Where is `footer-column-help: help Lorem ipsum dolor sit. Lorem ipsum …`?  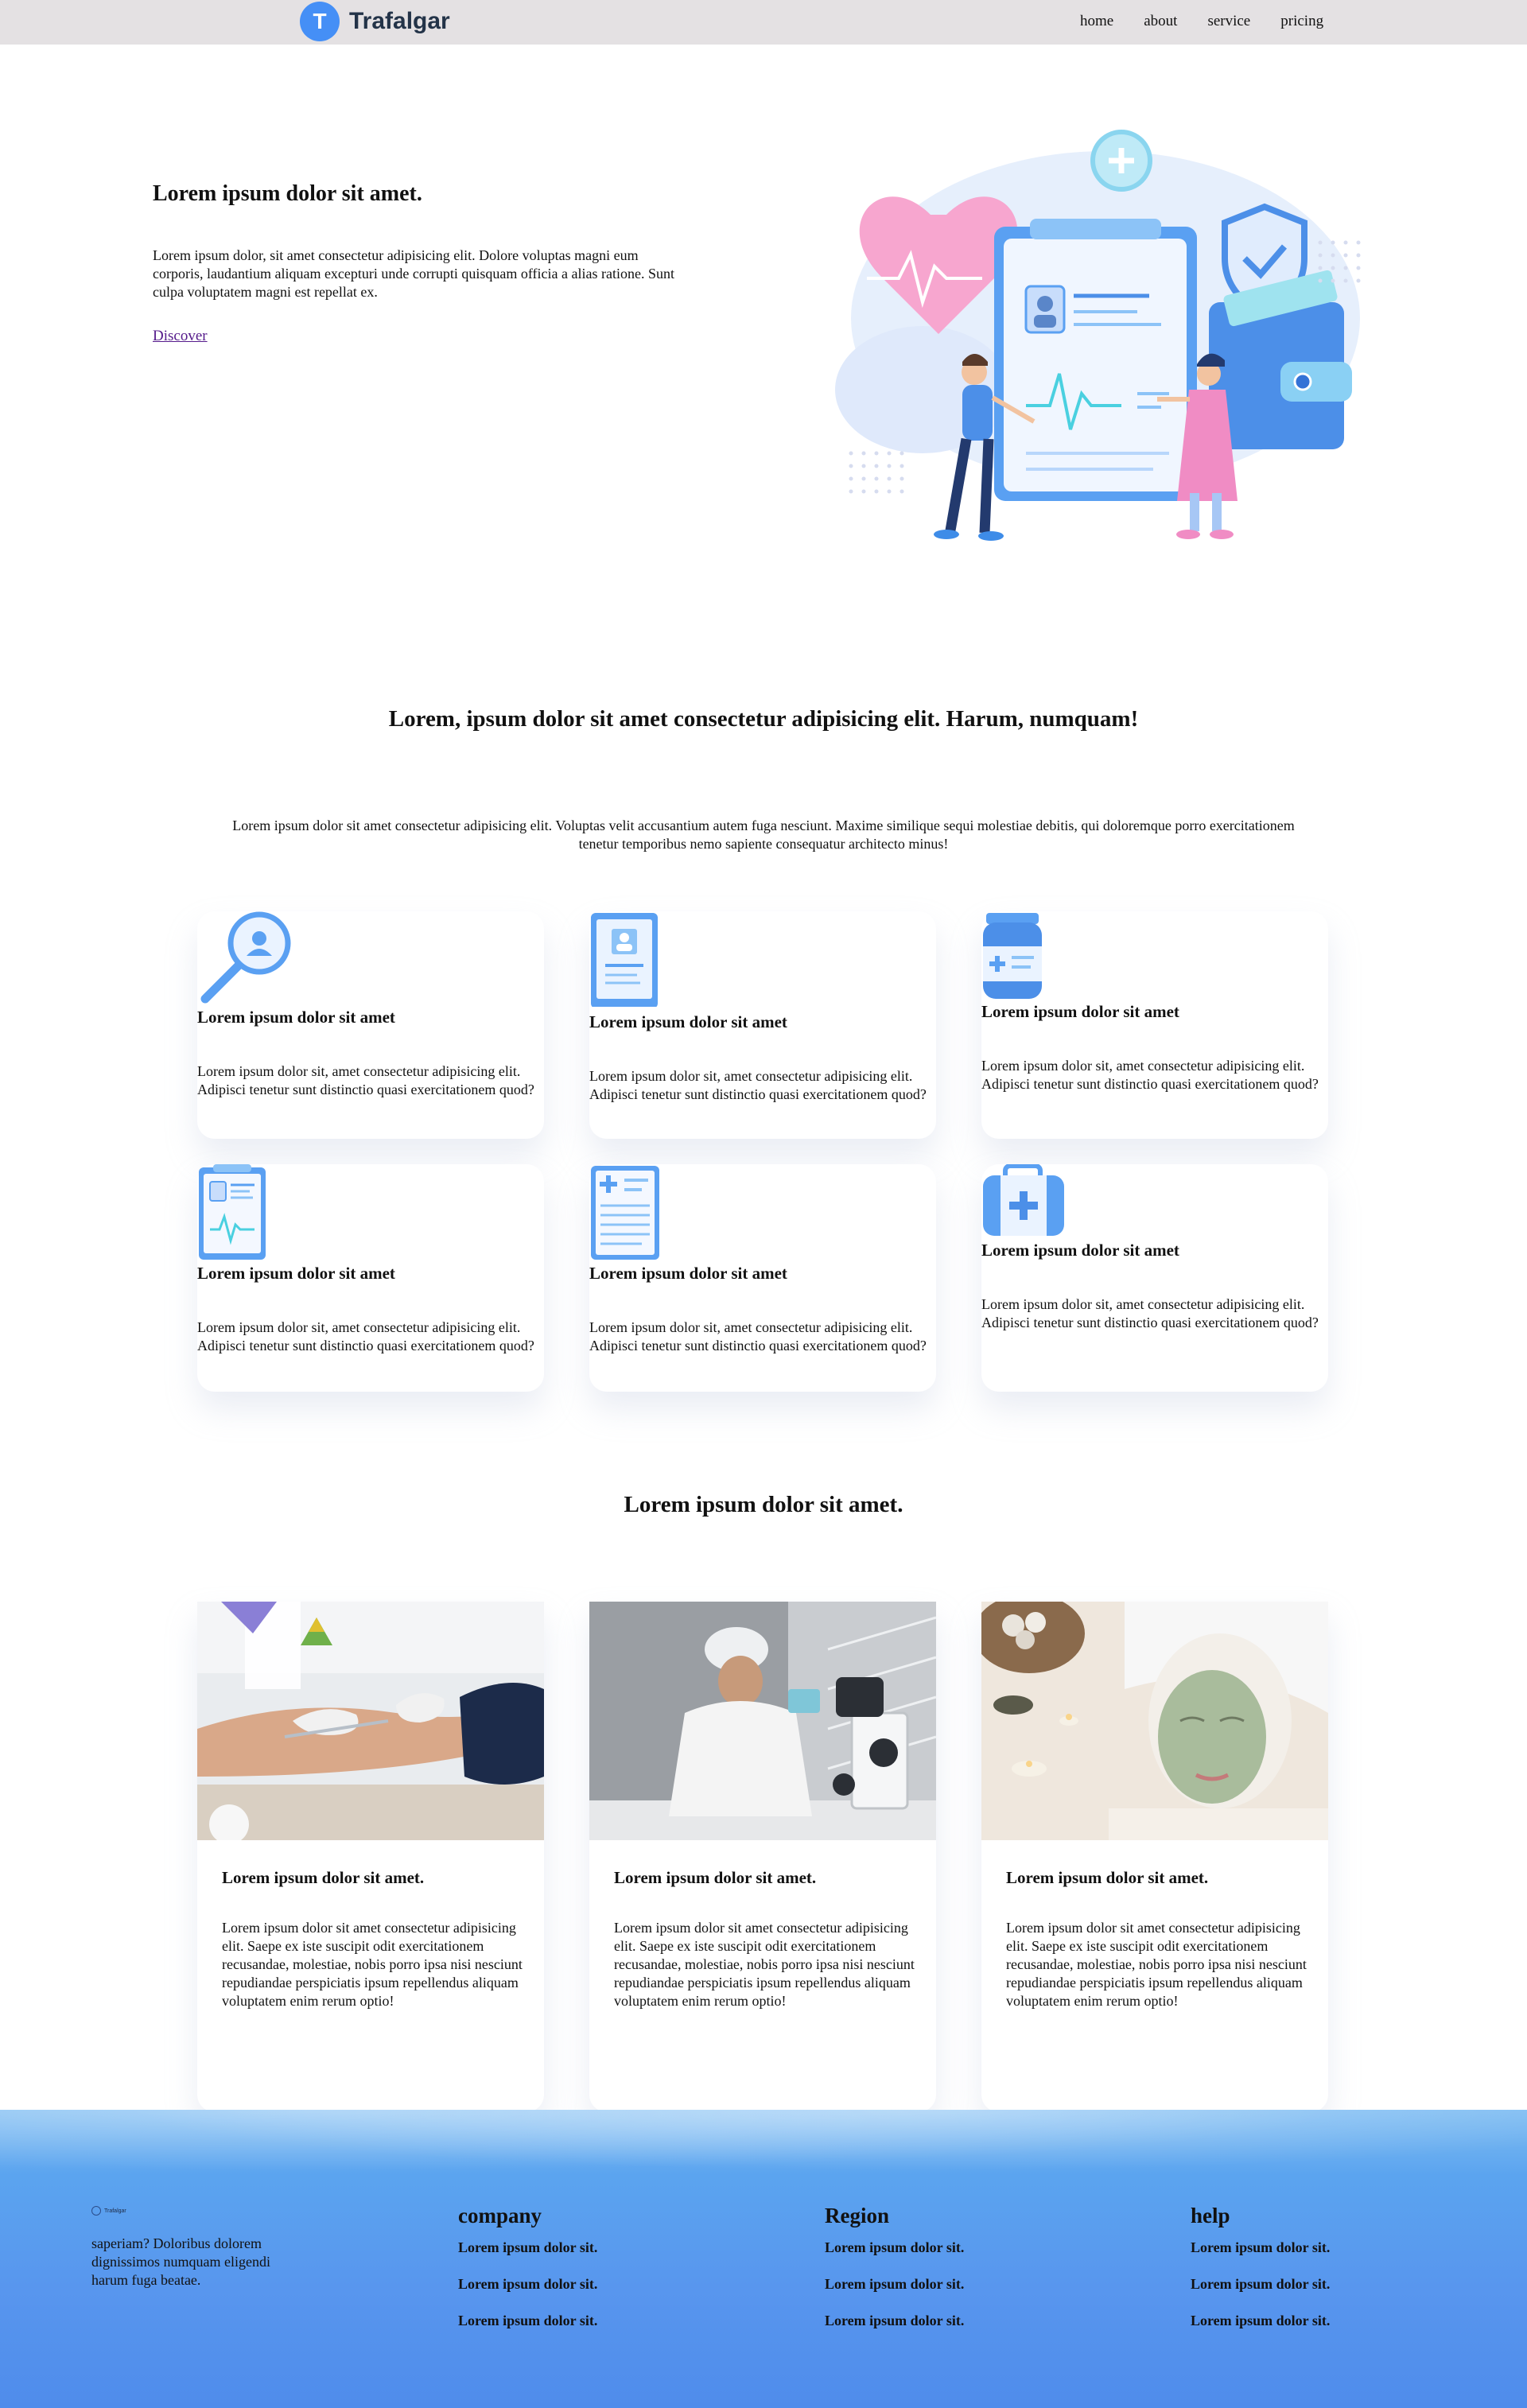
footer-column-help: help Lorem ipsum dolor sit. Lorem ipsum … is located at coordinates (1260, 2276).